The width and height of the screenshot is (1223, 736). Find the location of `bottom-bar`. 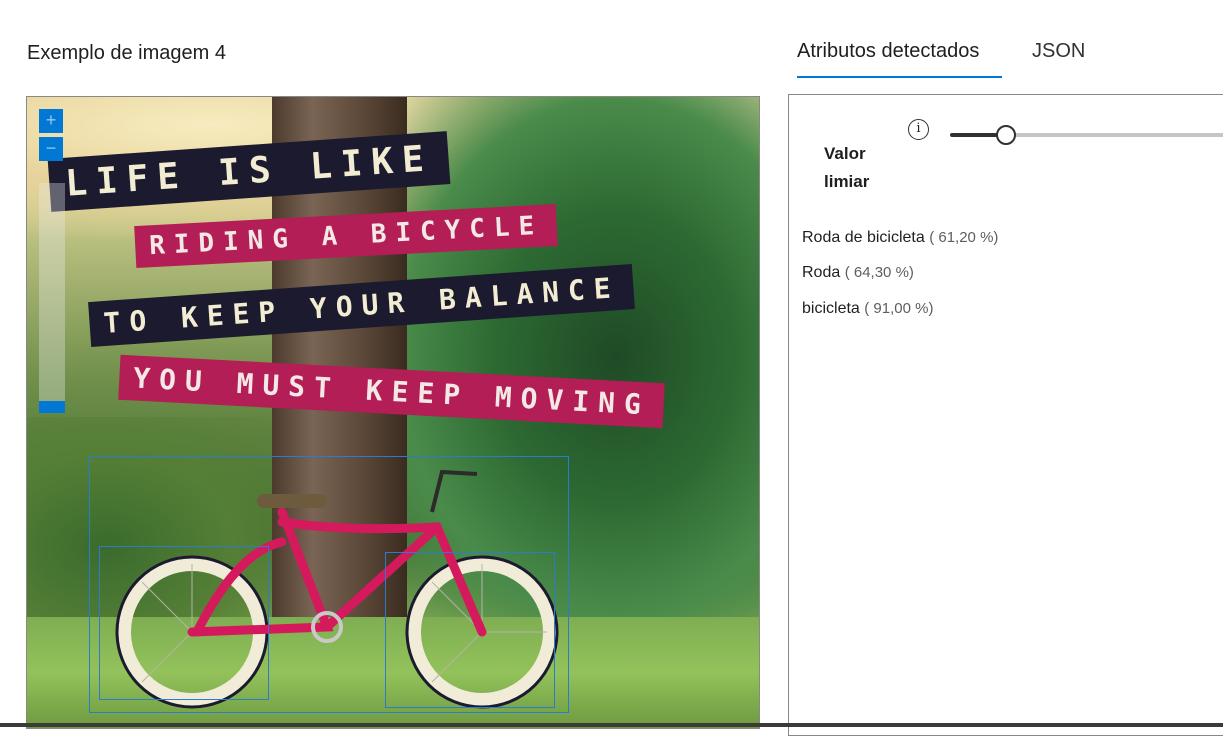

bottom-bar is located at coordinates (611, 725).